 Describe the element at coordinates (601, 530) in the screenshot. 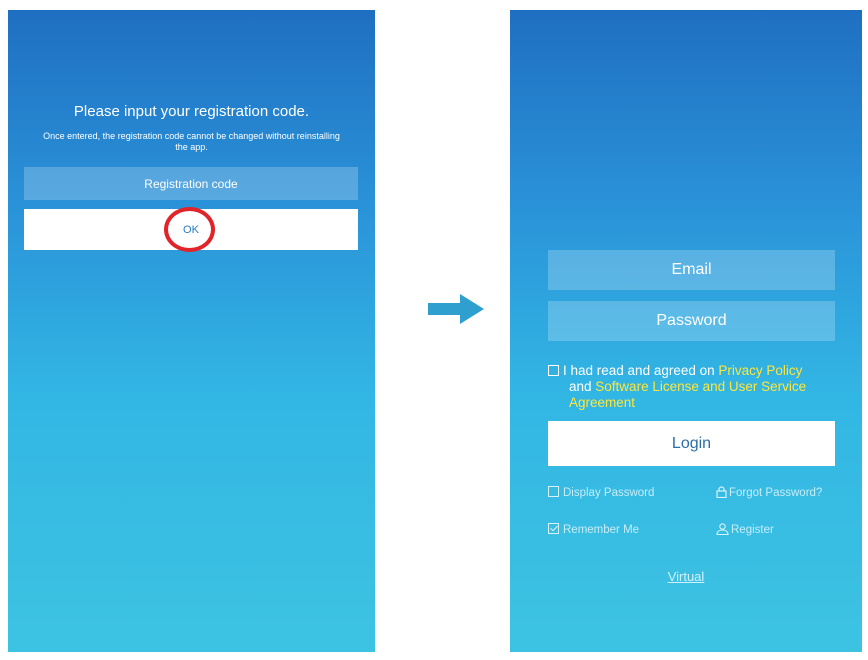

I see `remember-me-label: Remember Me` at that location.